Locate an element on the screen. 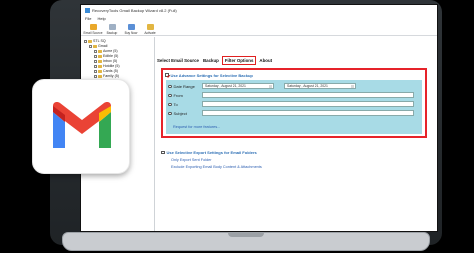 The image size is (474, 253). email-source-button: Email Source is located at coordinates (93, 29).